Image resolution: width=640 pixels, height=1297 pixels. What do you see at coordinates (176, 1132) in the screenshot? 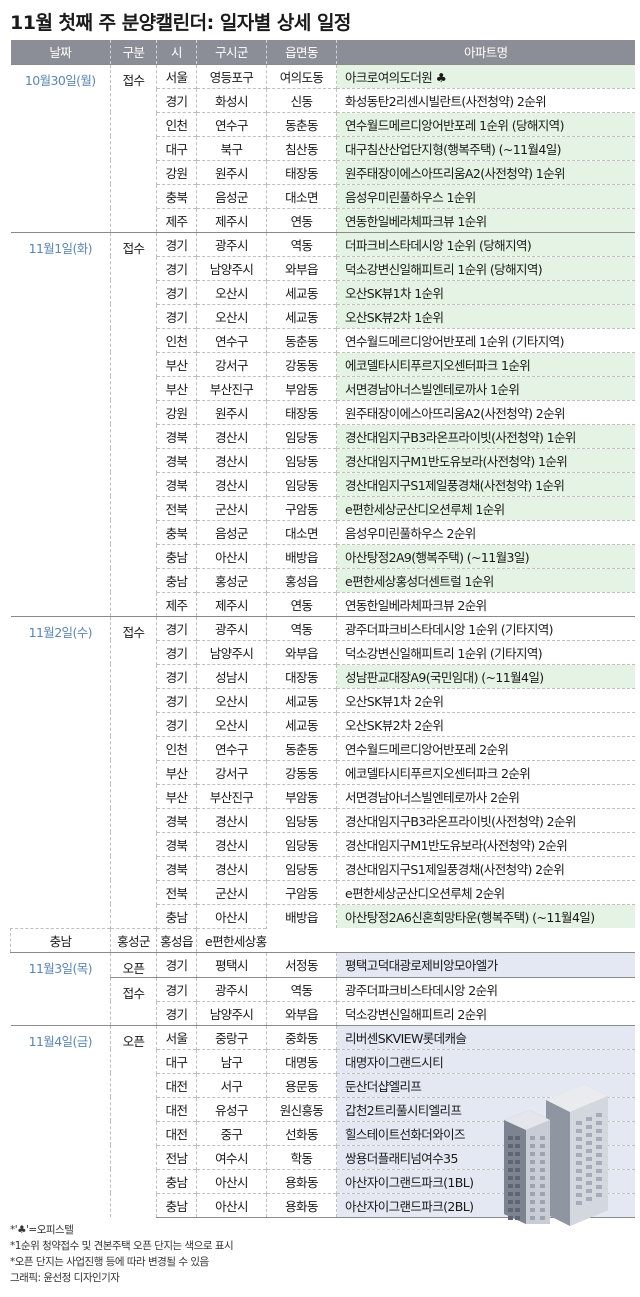
I see `province-cell: 대전` at bounding box center [176, 1132].